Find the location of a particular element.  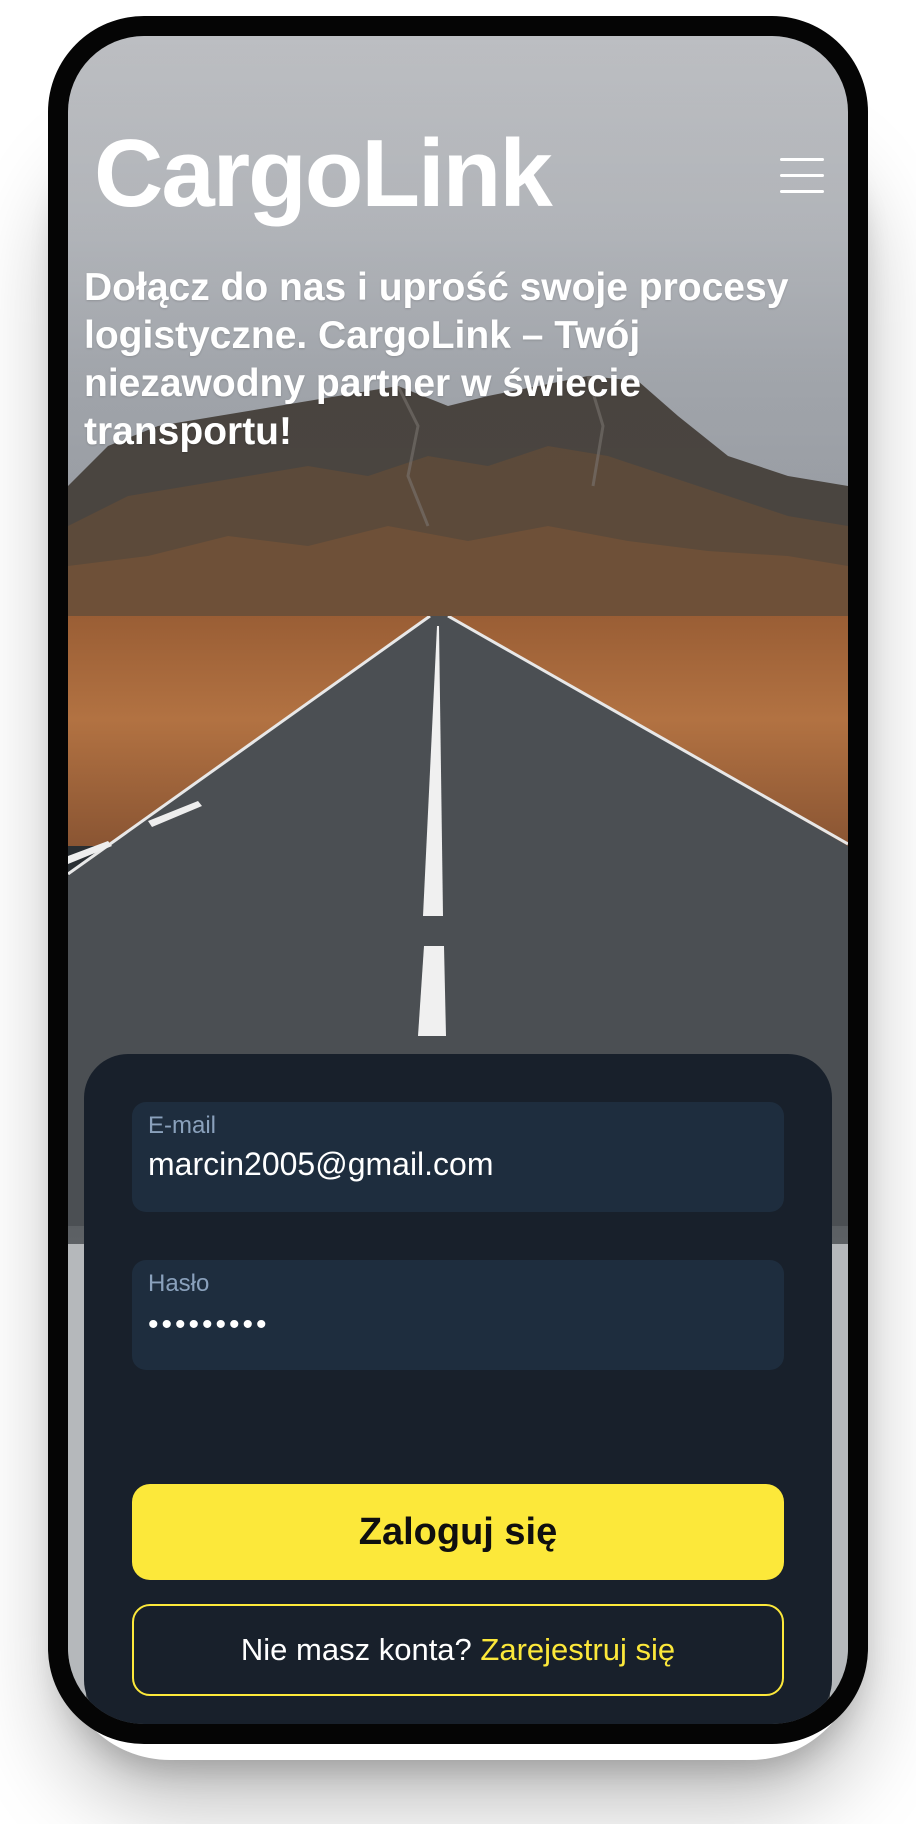

login-button: Zaloguj się is located at coordinates (458, 1532).